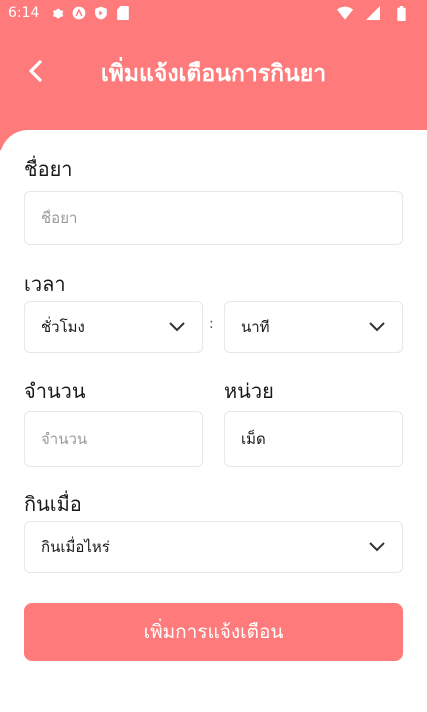 The image size is (427, 712). I want to click on take-when-value: กินเมื่อไหร่, so click(75, 547).